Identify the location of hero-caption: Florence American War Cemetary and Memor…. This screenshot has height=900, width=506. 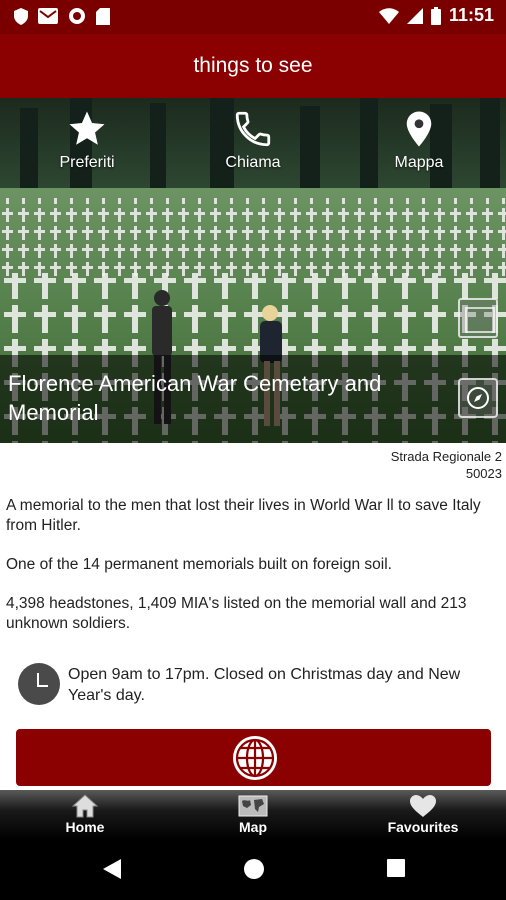
(253, 399).